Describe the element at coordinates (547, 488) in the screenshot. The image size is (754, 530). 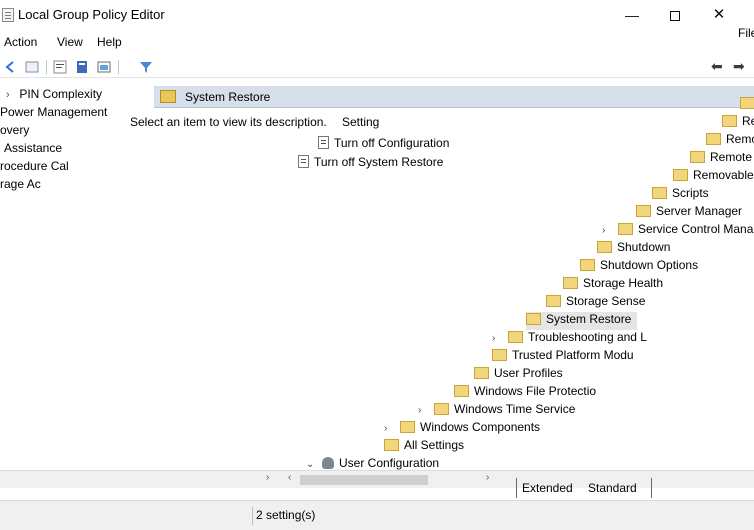
I see `tab-extended: Extended` at that location.